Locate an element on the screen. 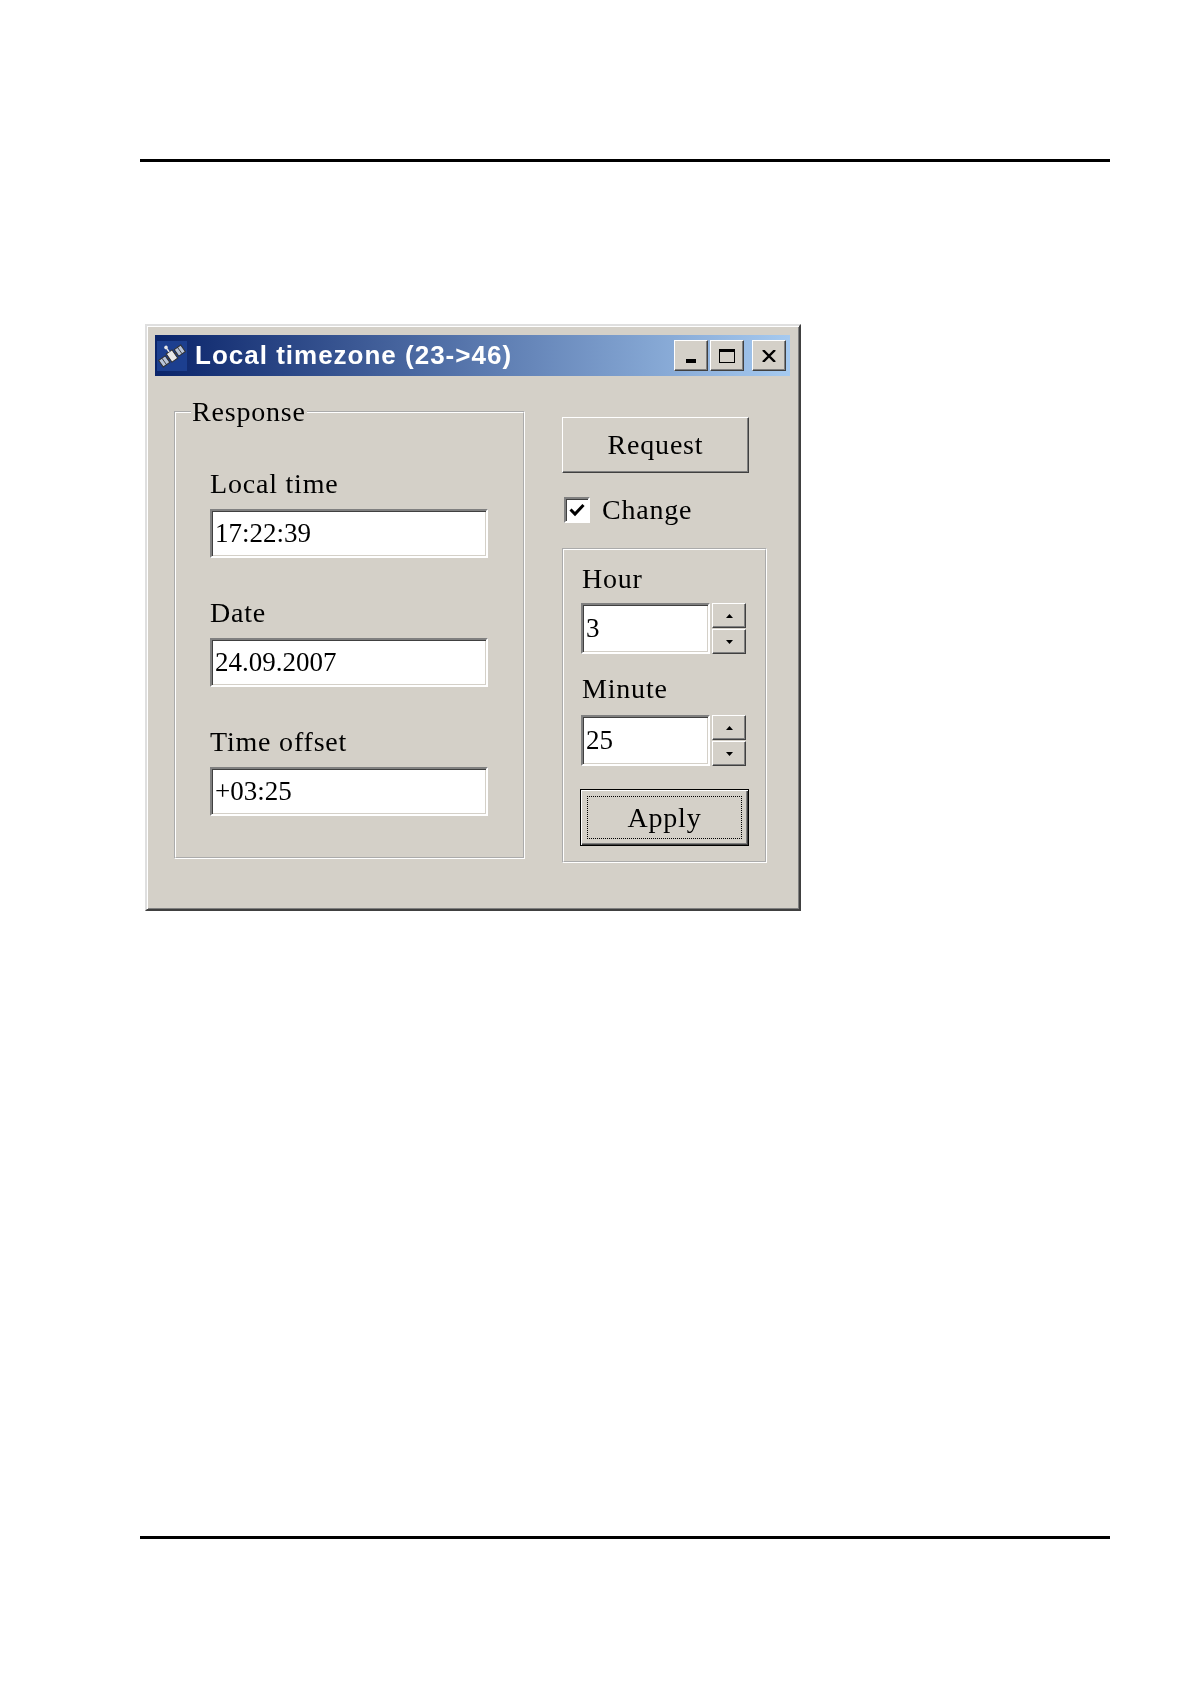 The width and height of the screenshot is (1190, 1684). field-label: Time offset is located at coordinates (279, 742).